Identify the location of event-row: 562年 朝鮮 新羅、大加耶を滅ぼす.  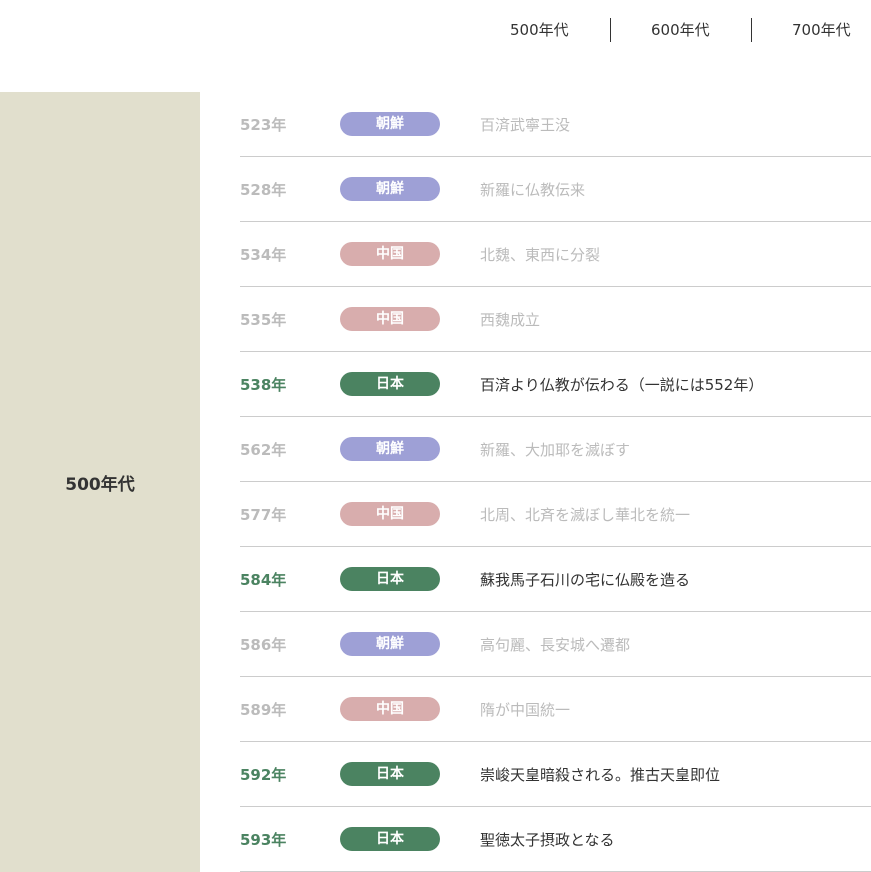
(555, 449).